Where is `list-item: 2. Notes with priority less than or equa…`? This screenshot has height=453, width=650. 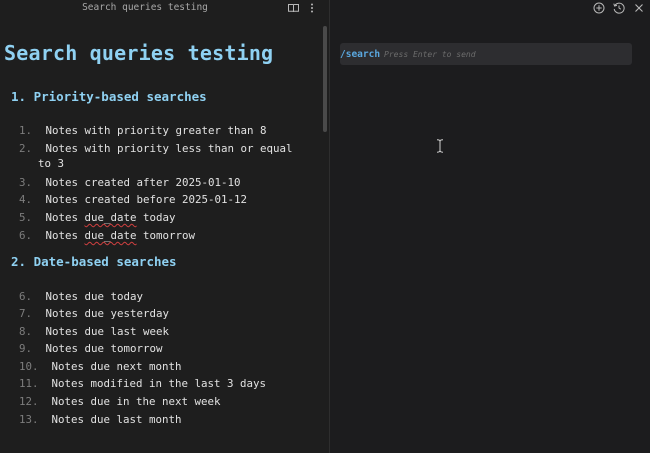 list-item: 2. Notes with priority less than or equa… is located at coordinates (156, 148).